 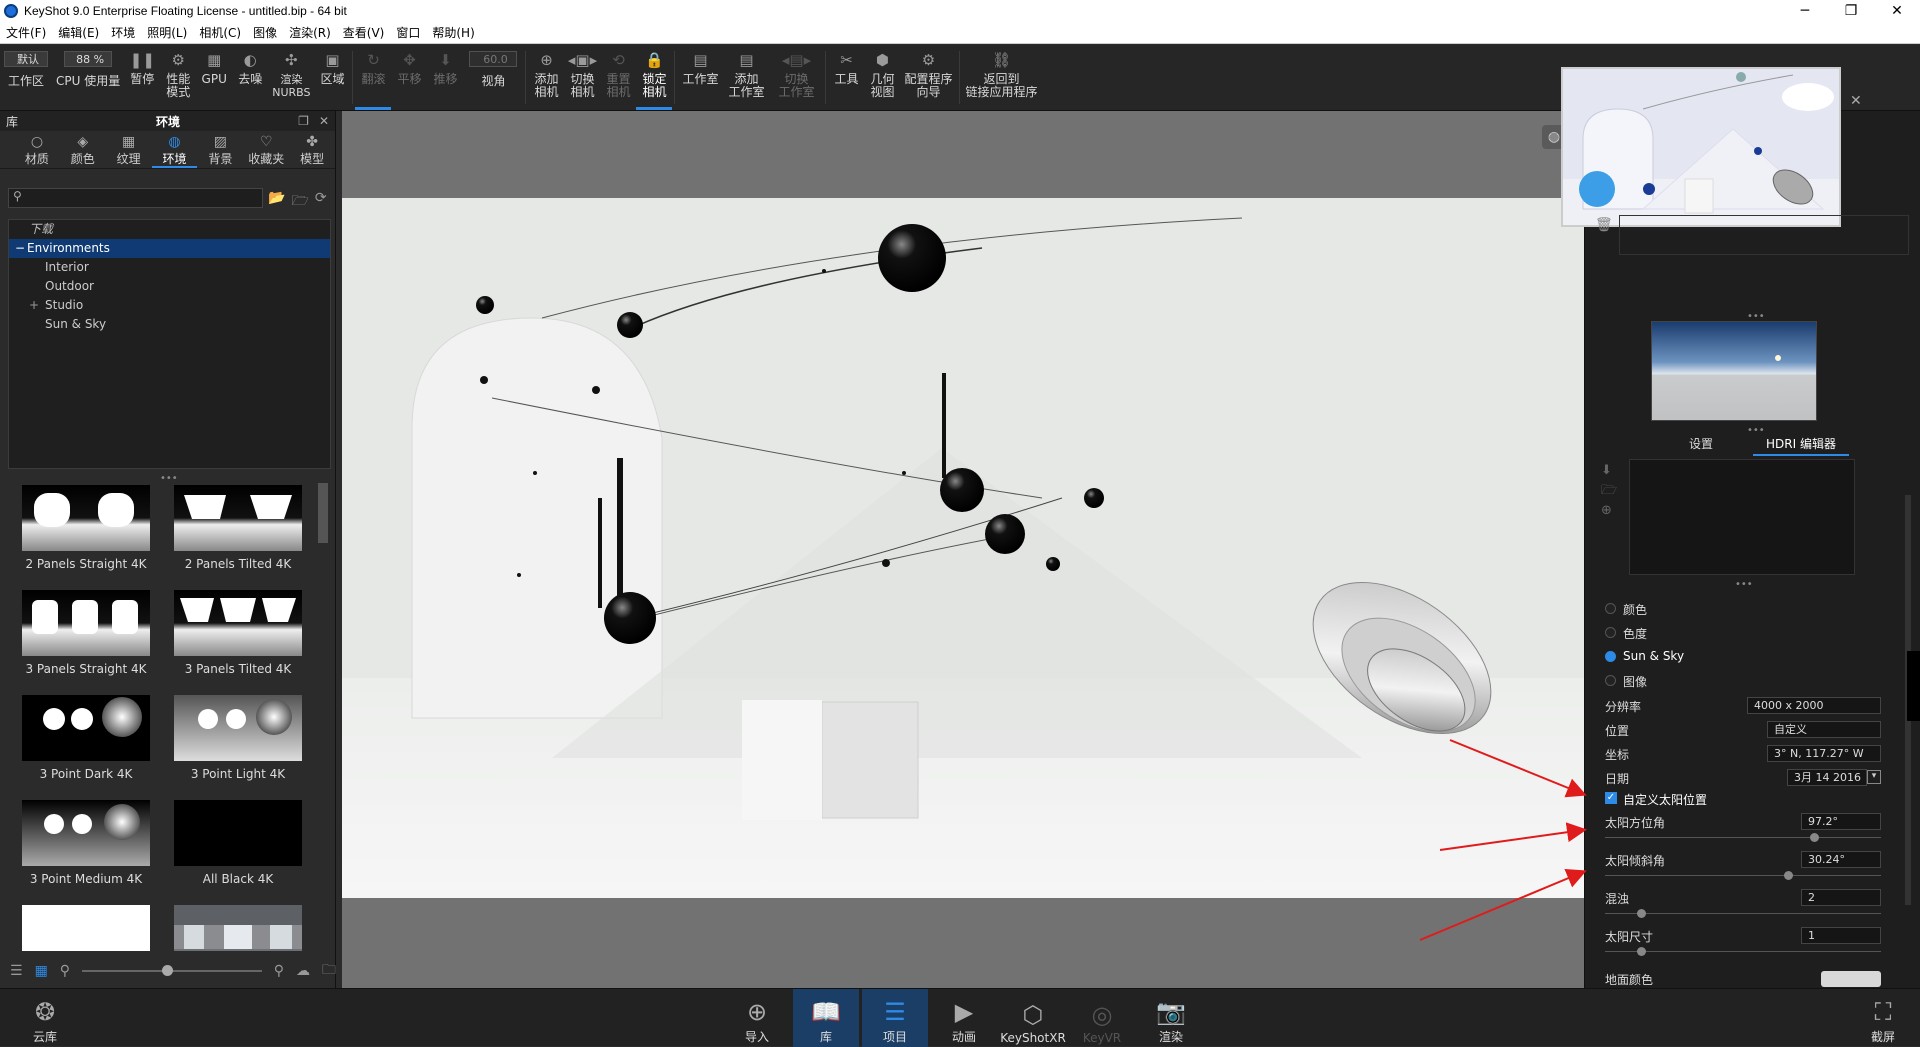 I want to click on menu-lighting: 照明(L), so click(x=167, y=32).